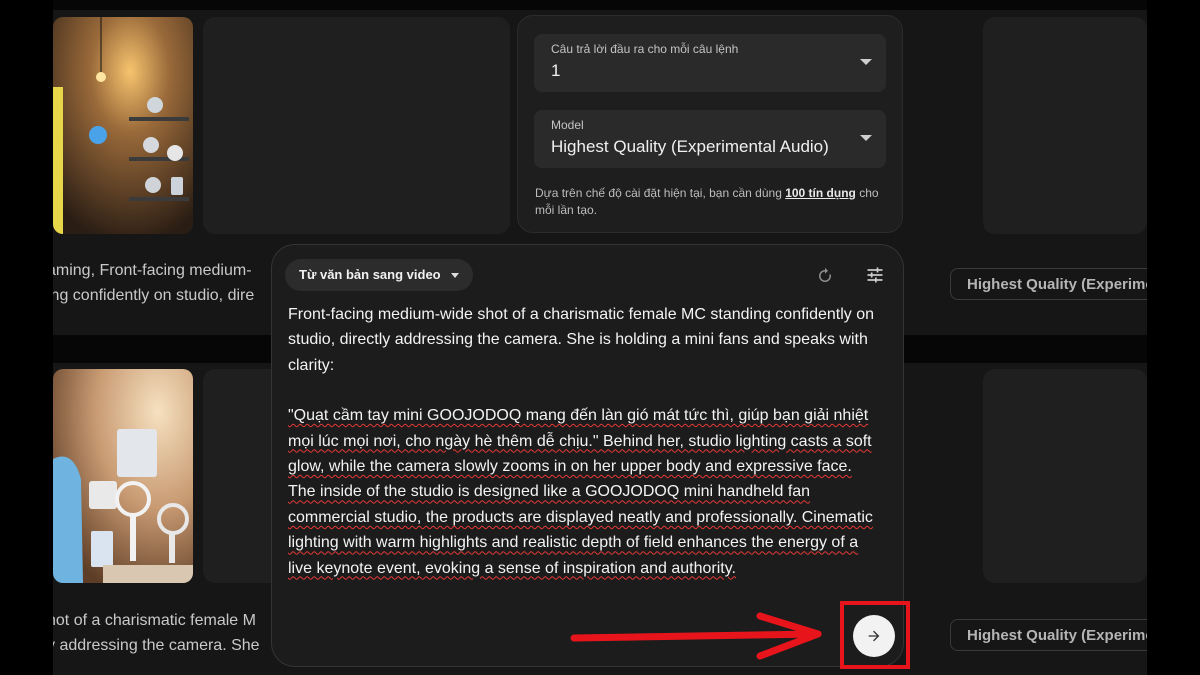  Describe the element at coordinates (356, 125) in the screenshot. I see `video-tile-1b` at that location.